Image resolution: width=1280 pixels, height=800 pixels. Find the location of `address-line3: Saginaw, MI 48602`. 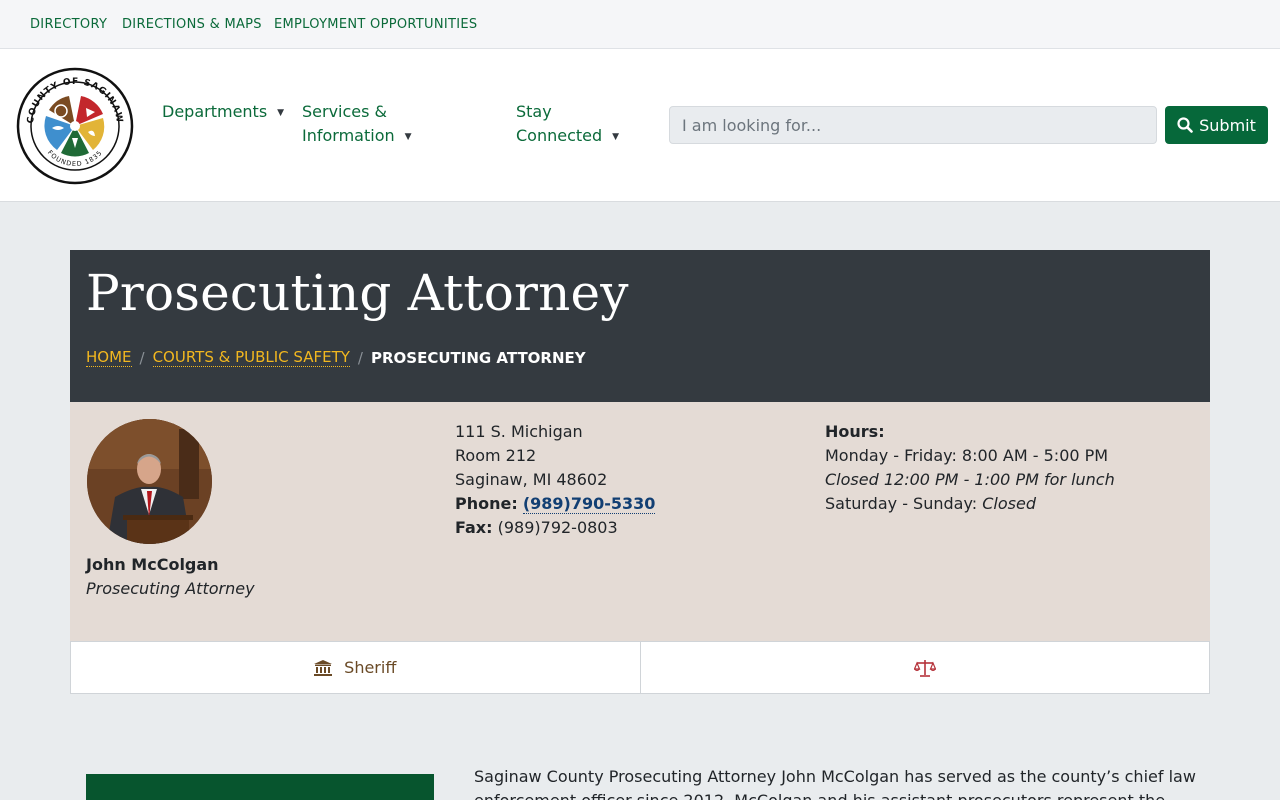

address-line3: Saginaw, MI 48602 is located at coordinates (531, 479).